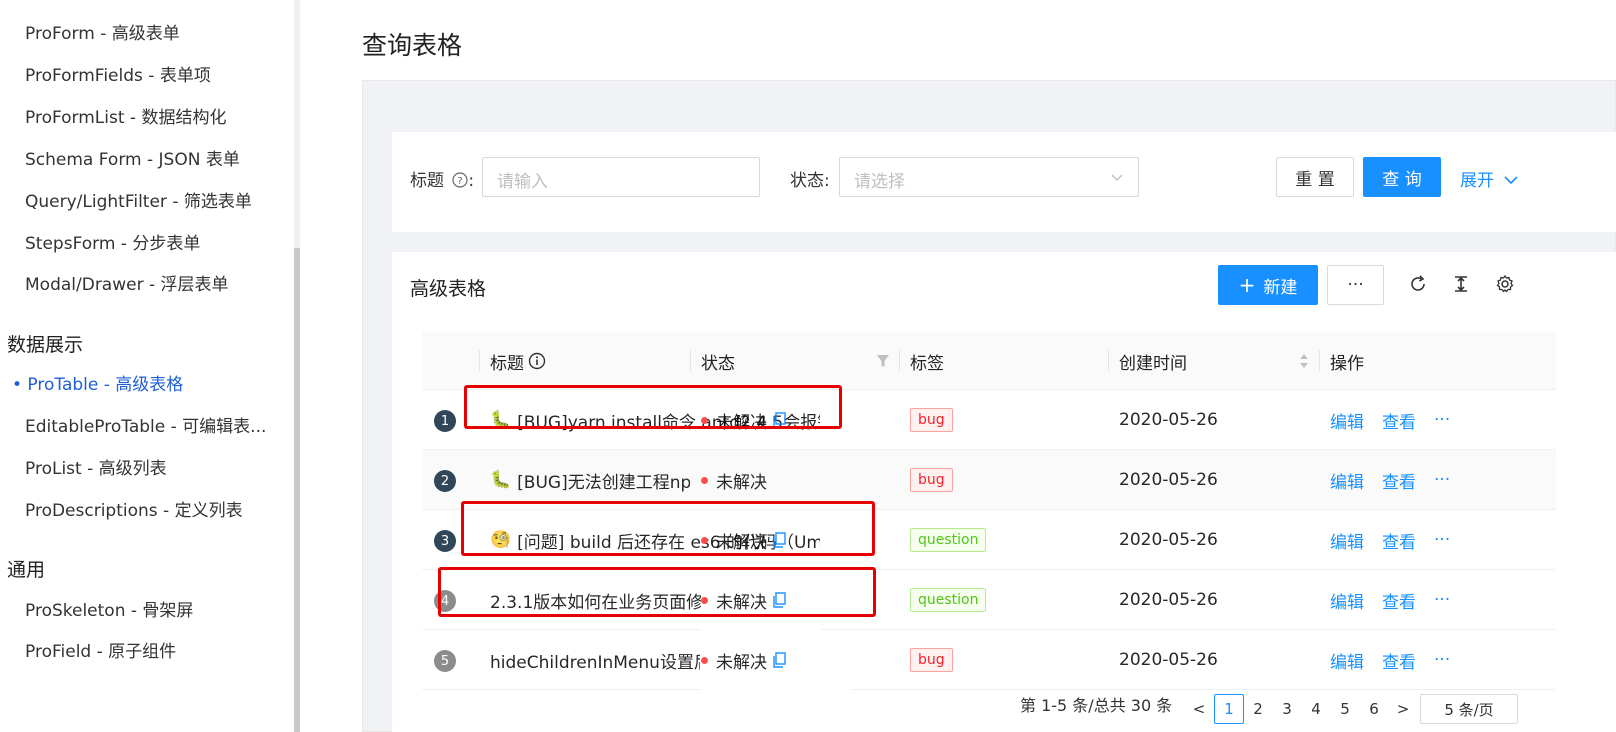 This screenshot has height=732, width=1616. Describe the element at coordinates (989, 177) in the screenshot. I see `status-select: 请选择` at that location.